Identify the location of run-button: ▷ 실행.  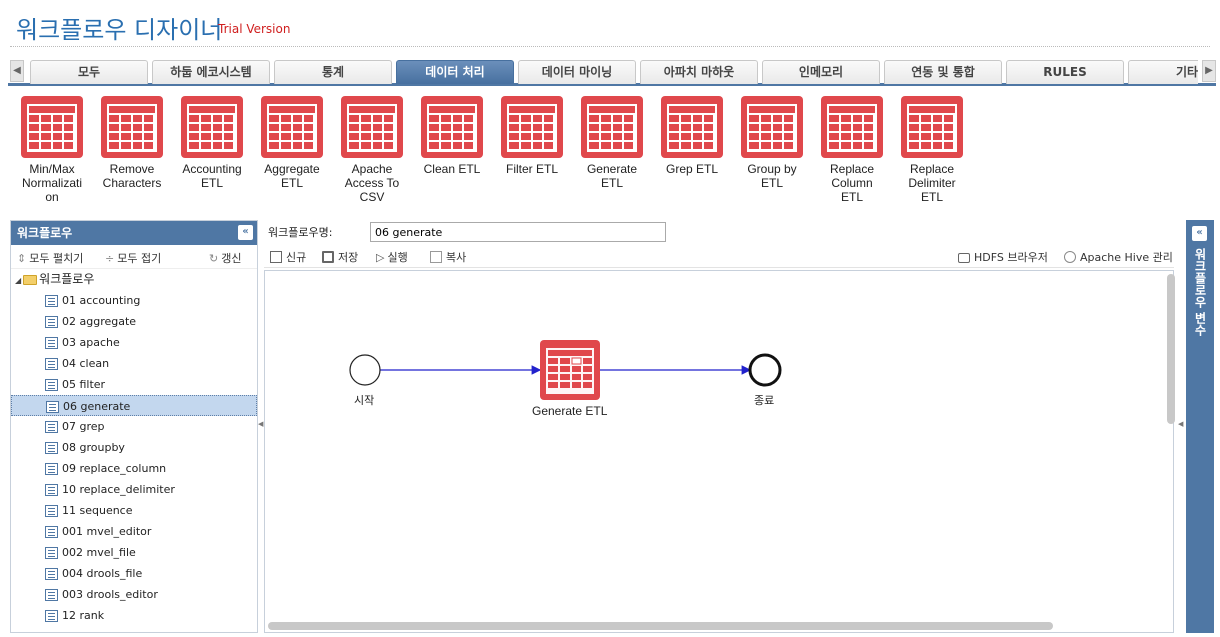
(392, 257).